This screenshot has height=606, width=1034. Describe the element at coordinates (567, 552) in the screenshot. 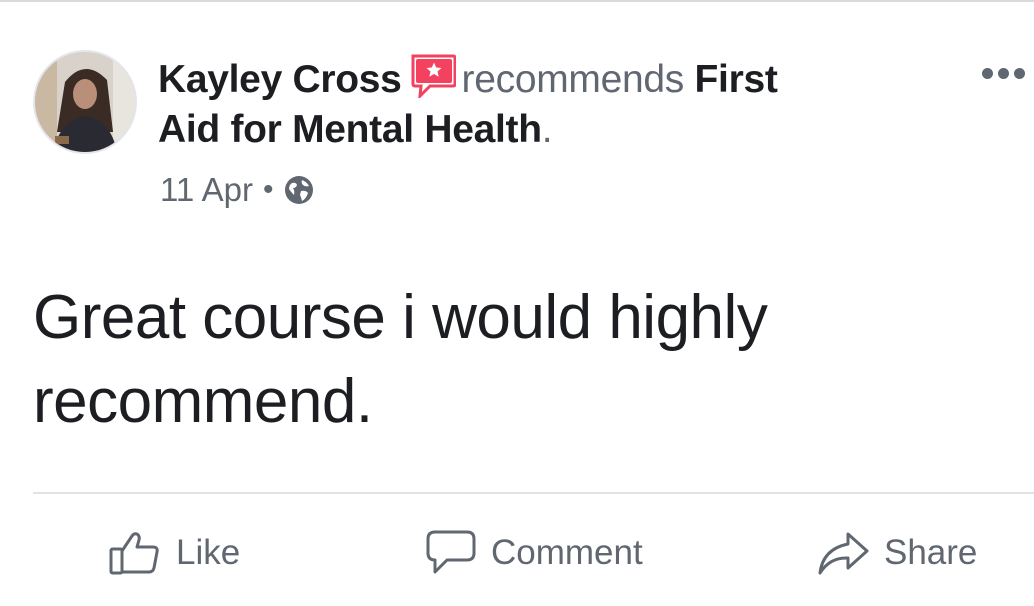

I see `comment-label: Comment` at that location.